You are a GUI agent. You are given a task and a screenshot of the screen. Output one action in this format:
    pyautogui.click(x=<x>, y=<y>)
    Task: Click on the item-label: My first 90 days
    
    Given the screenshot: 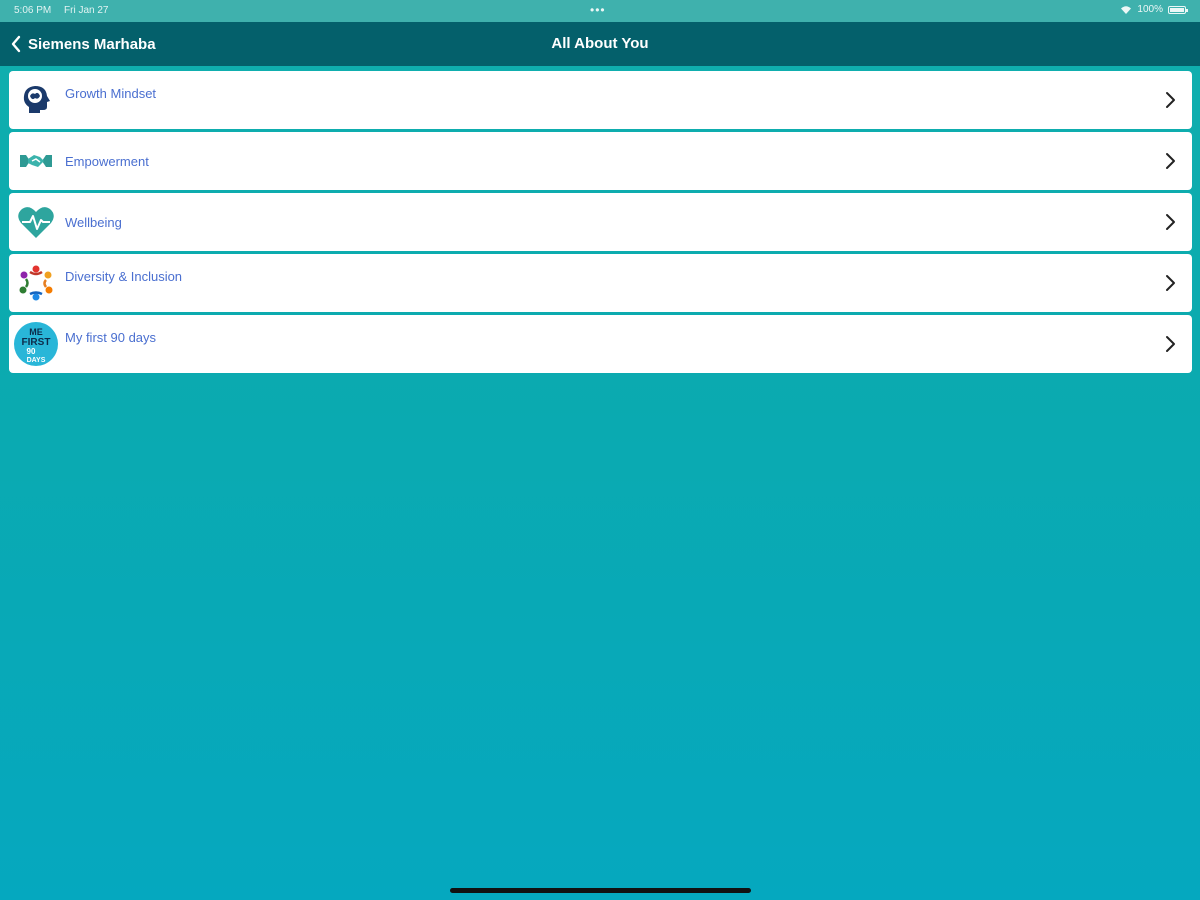 What is the action you would take?
    pyautogui.click(x=111, y=337)
    